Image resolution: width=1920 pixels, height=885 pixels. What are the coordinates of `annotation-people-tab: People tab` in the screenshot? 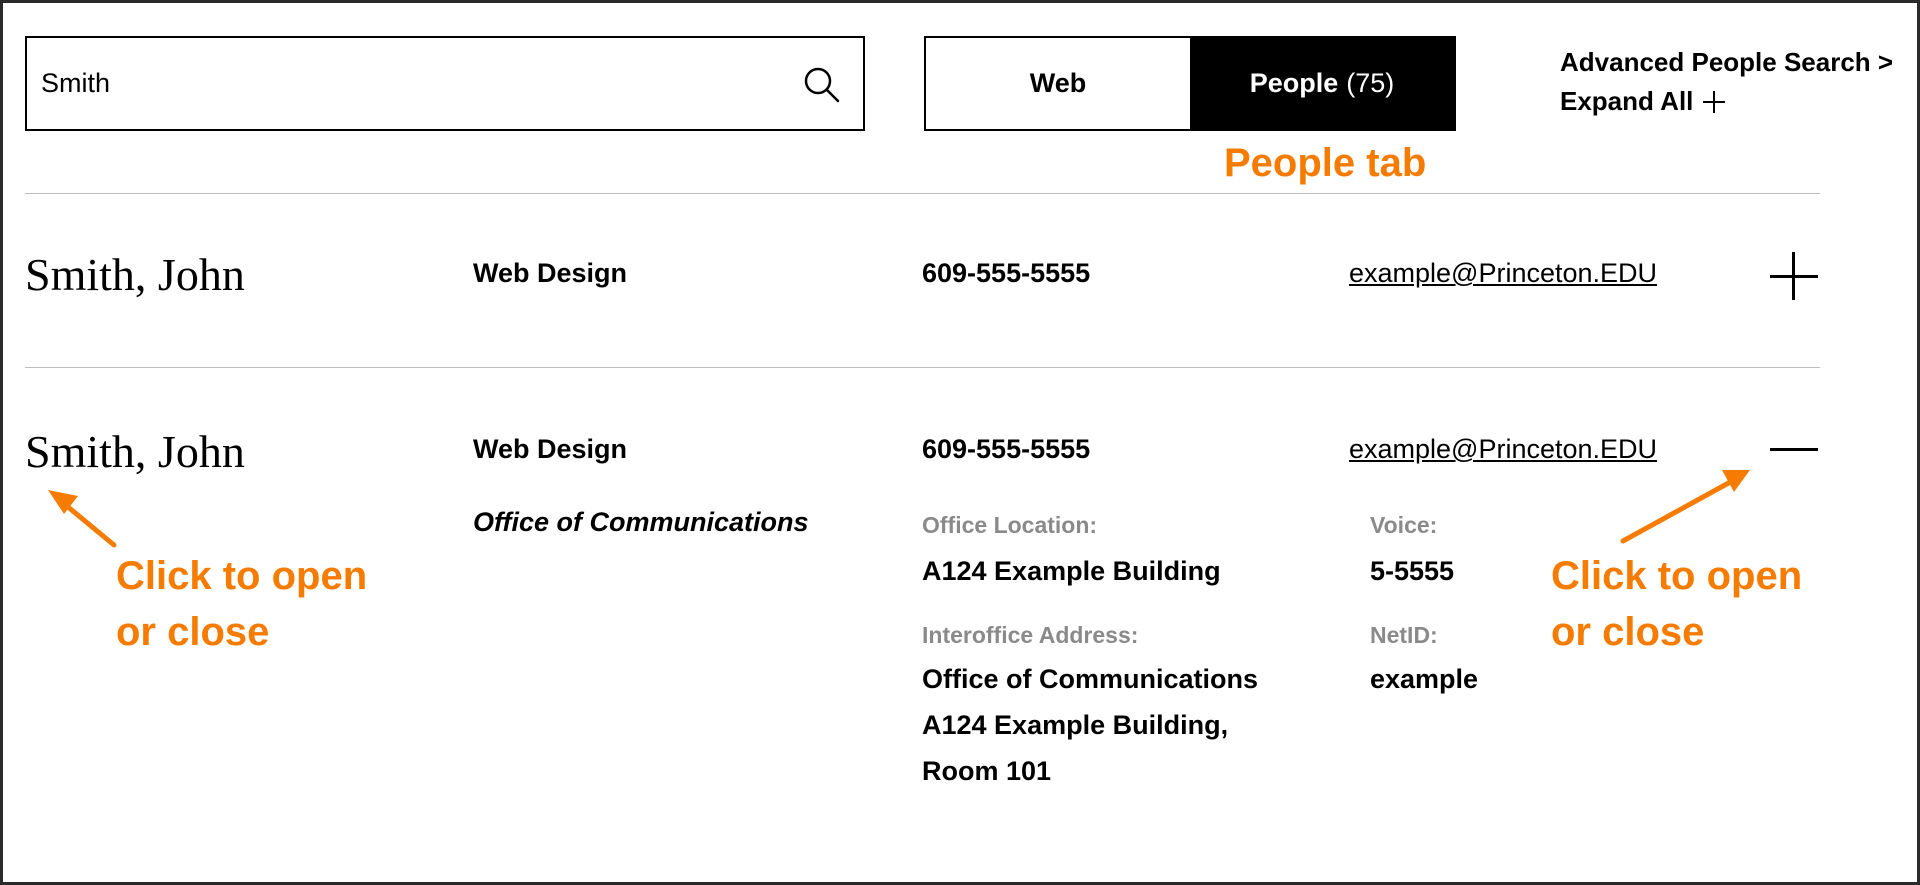 It's located at (1325, 163).